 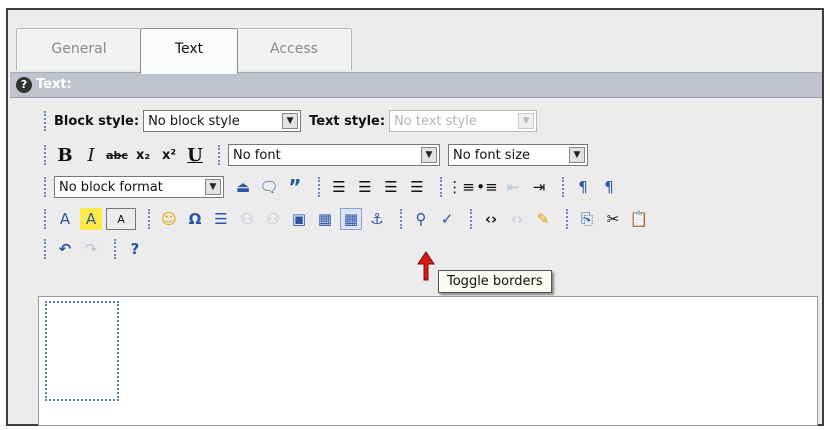 I want to click on block-style-label: Block style:, so click(x=97, y=121).